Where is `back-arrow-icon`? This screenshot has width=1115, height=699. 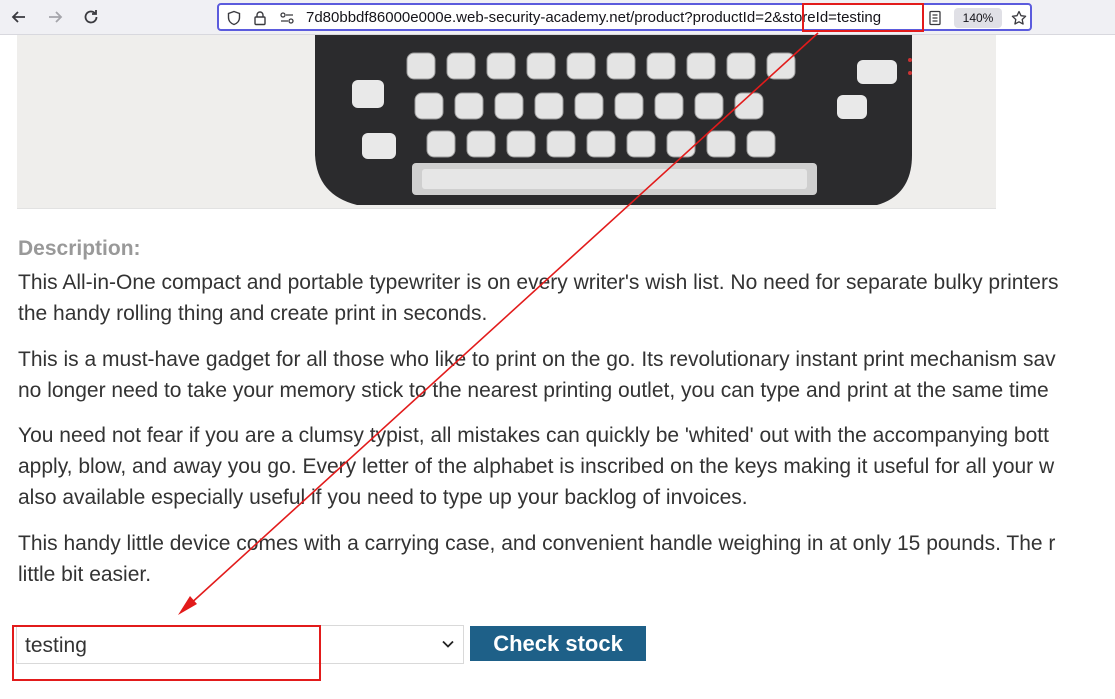 back-arrow-icon is located at coordinates (18, 17).